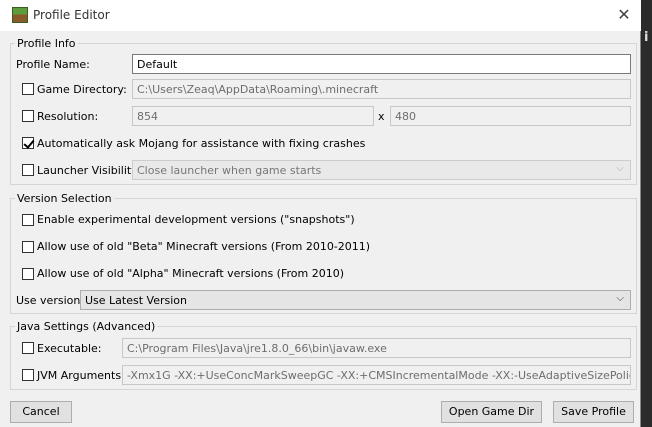  I want to click on resolution-width-field: 854, so click(253, 116).